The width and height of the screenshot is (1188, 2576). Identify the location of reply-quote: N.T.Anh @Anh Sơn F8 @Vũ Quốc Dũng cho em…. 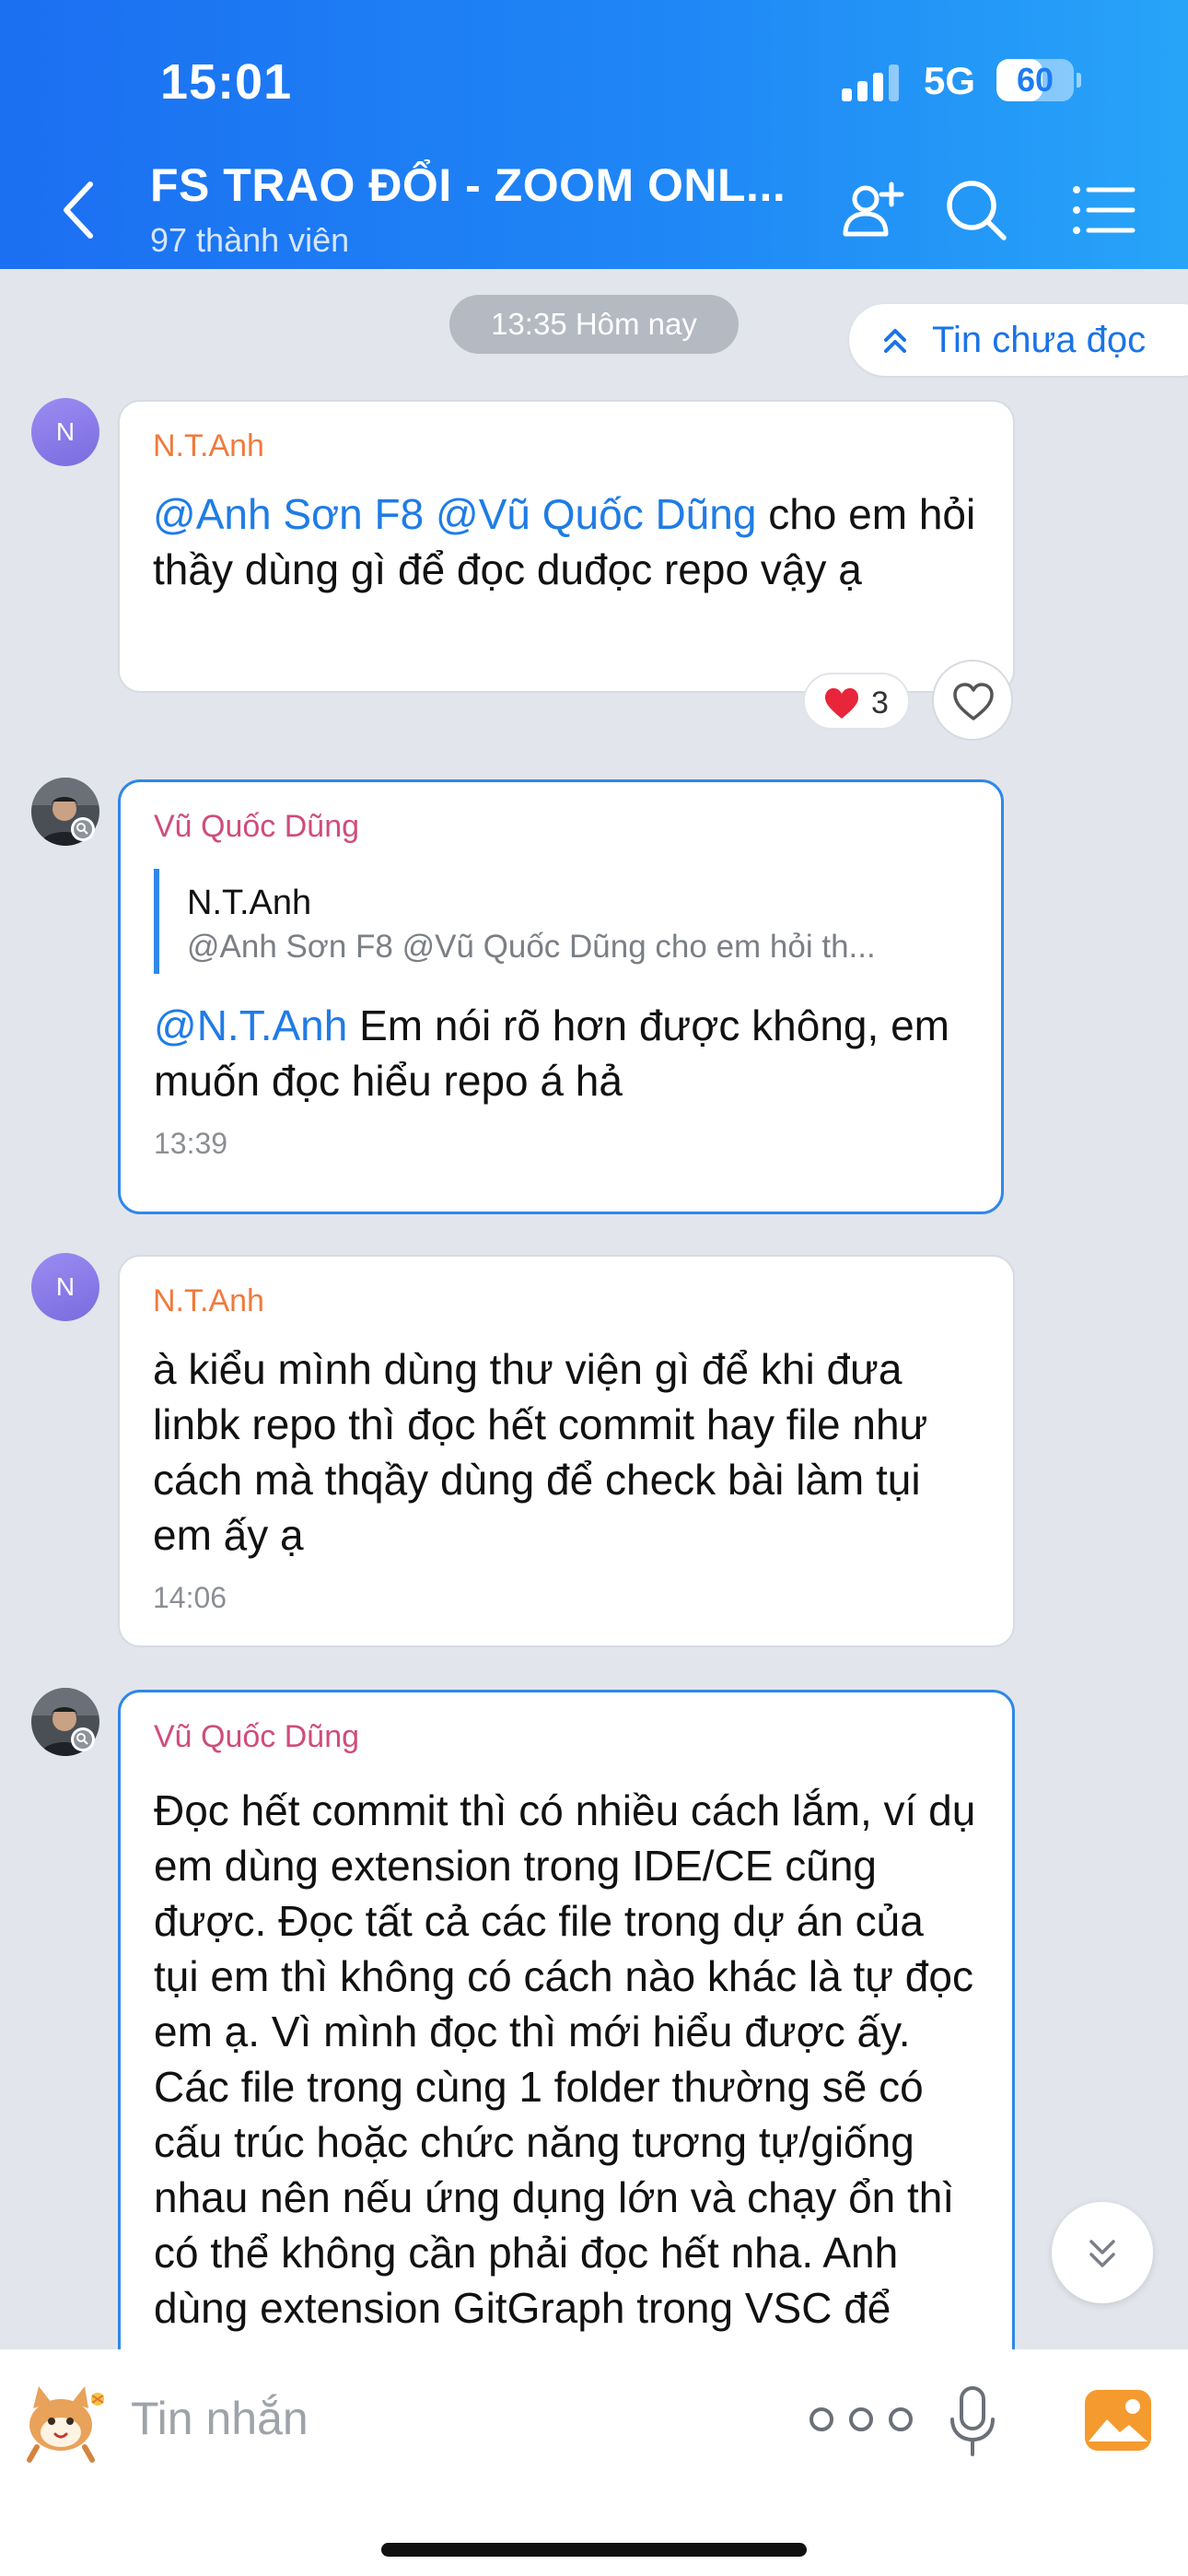
(561, 921).